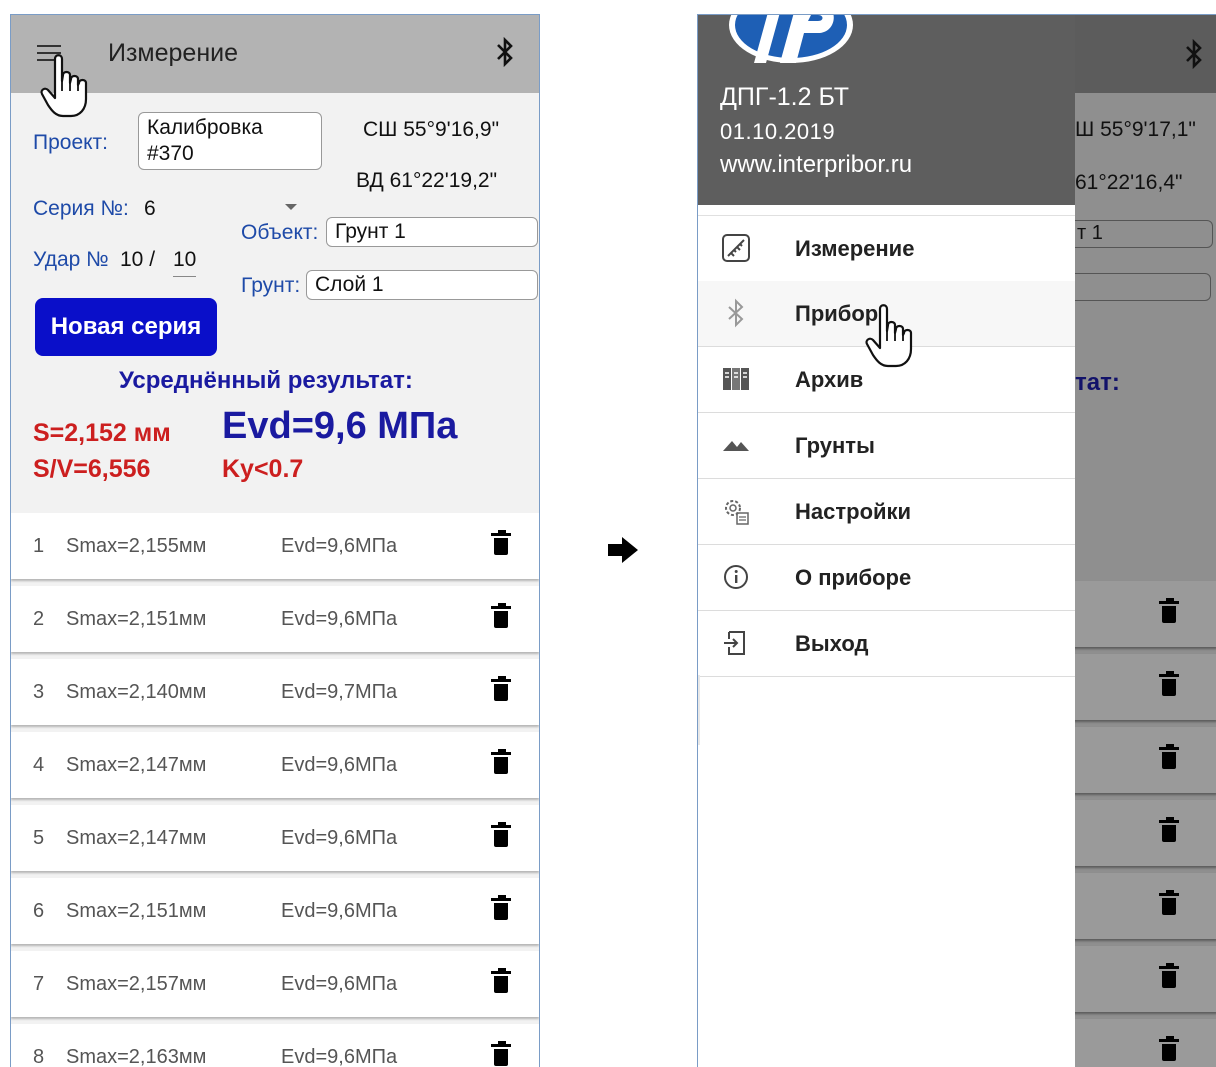 This screenshot has height=1067, width=1216. I want to click on project-value-line1: Калибровка, so click(205, 127).